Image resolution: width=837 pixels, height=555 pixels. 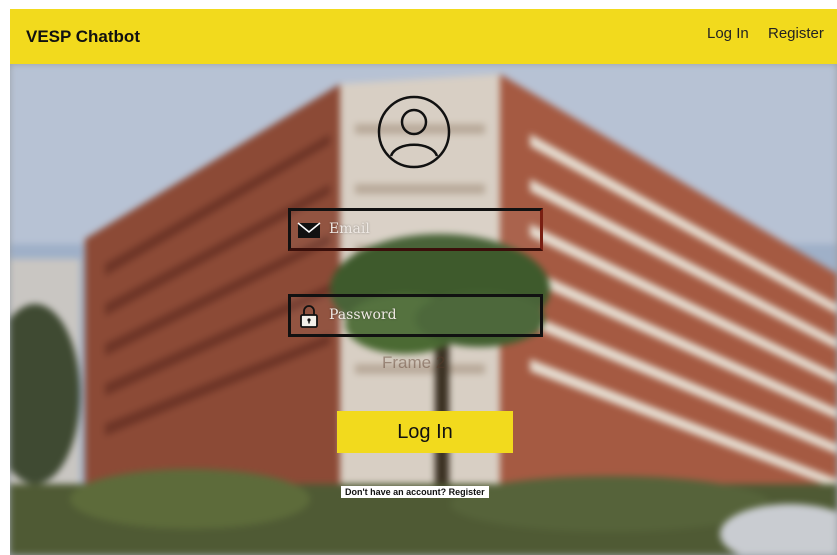 I want to click on frame-label: Frame 2, so click(x=414, y=362).